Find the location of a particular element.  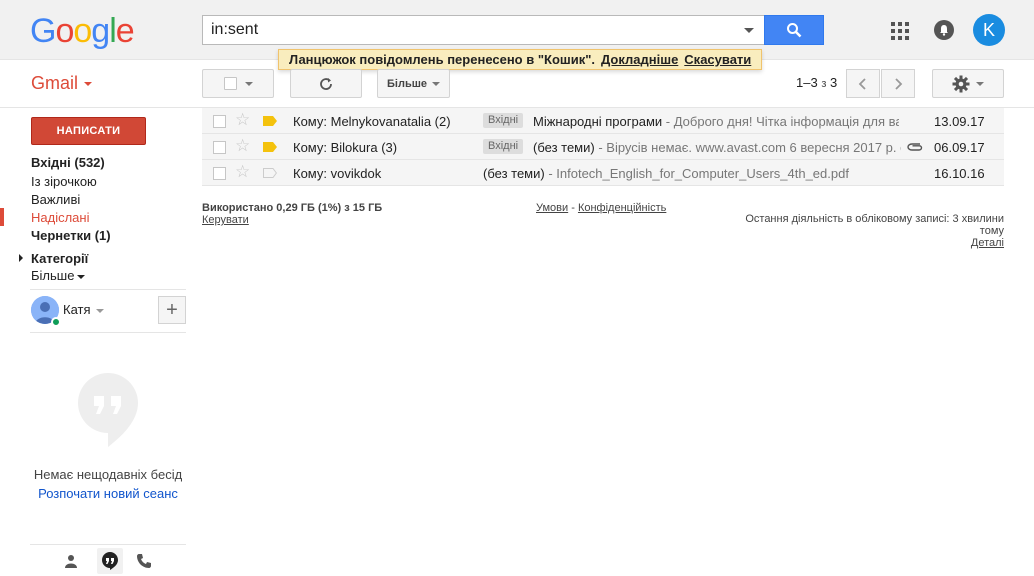

account-avatar: K is located at coordinates (989, 30).